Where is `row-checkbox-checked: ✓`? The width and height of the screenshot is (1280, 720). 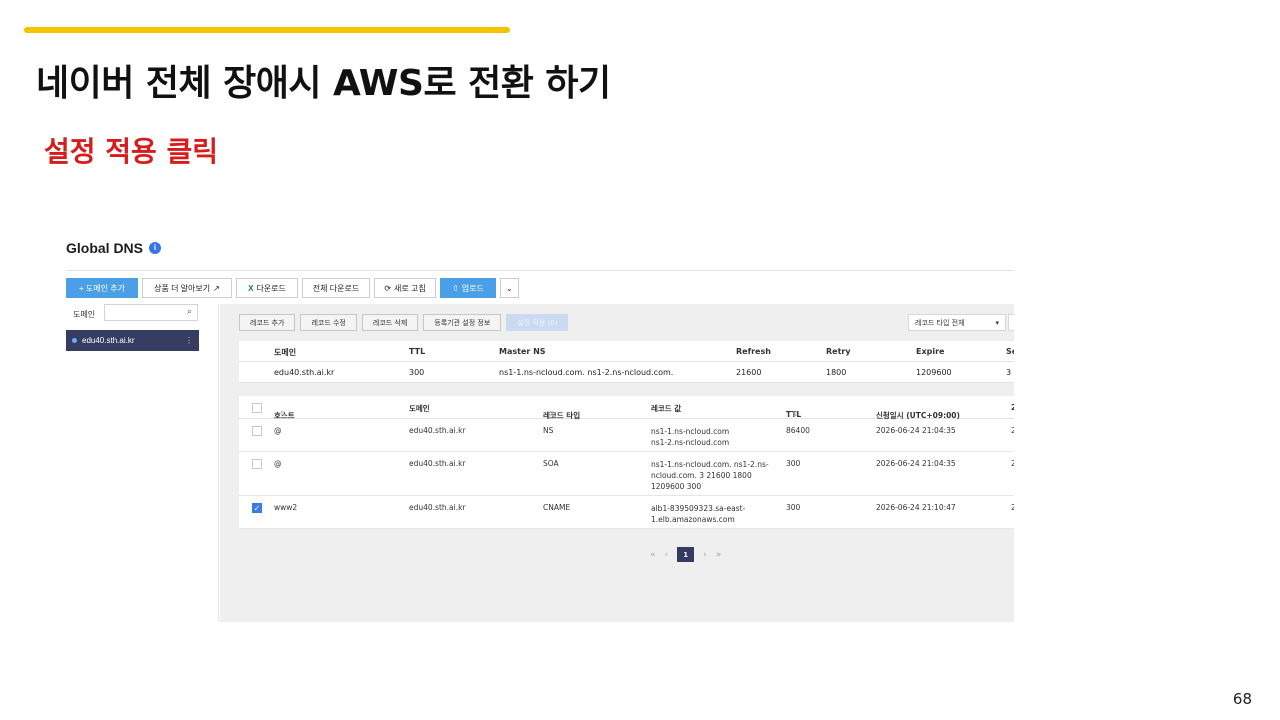
row-checkbox-checked: ✓ is located at coordinates (257, 508).